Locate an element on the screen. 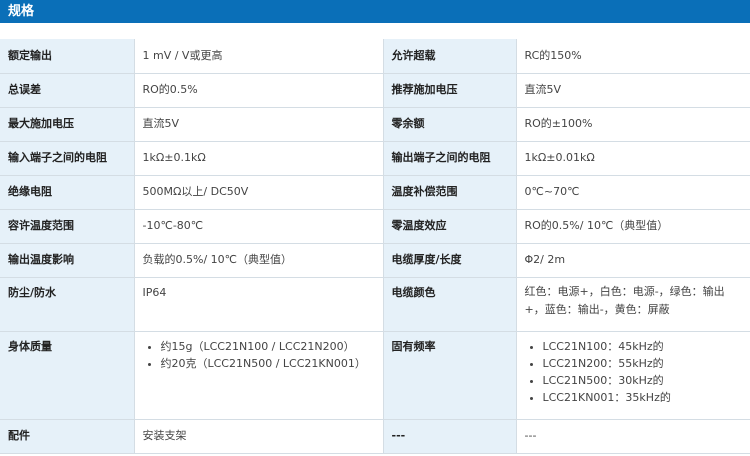 The width and height of the screenshot is (750, 456). table-row: 额定输出 1 mV / V或更高 允许超载 RC的150% is located at coordinates (375, 56).